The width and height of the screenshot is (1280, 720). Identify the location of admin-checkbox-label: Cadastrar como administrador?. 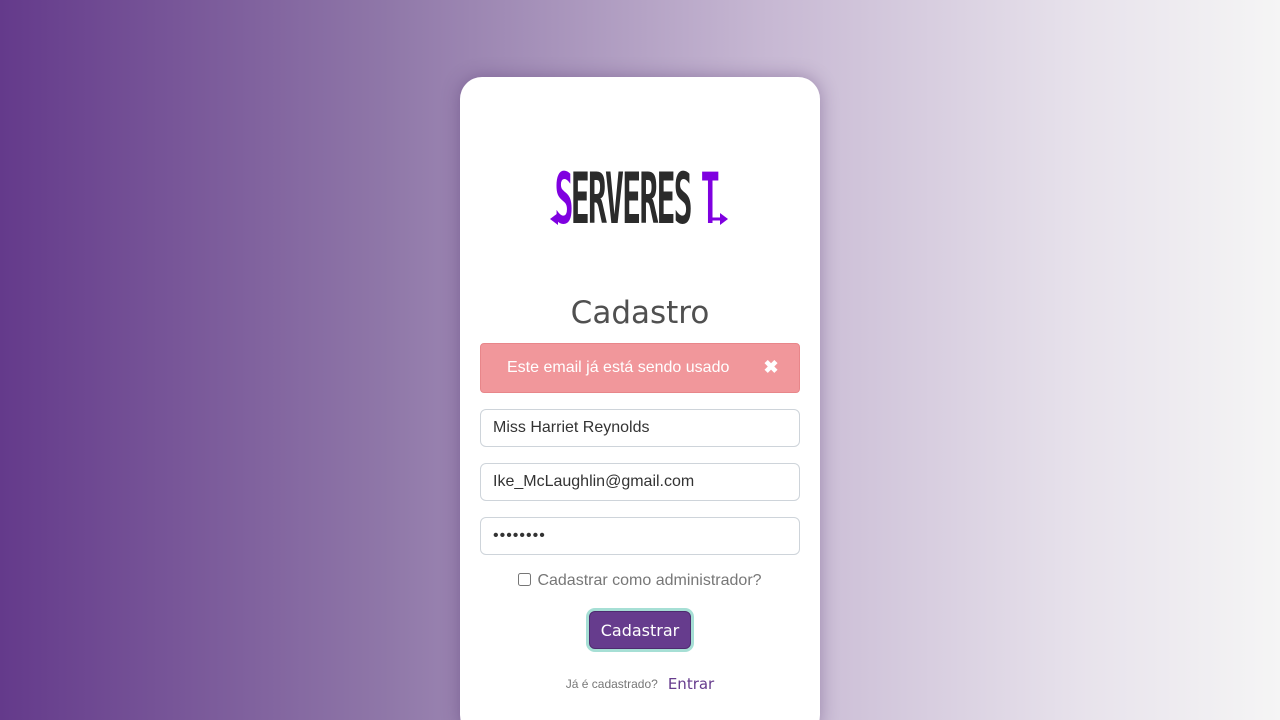
(649, 580).